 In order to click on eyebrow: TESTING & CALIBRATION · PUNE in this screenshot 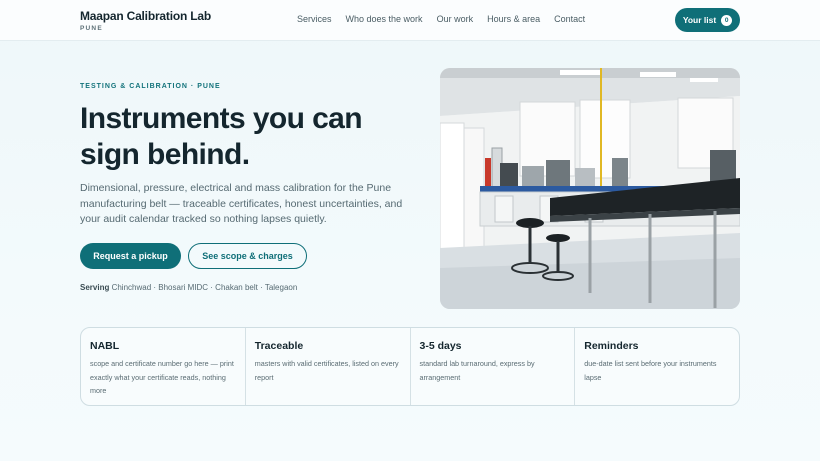, I will do `click(150, 86)`.